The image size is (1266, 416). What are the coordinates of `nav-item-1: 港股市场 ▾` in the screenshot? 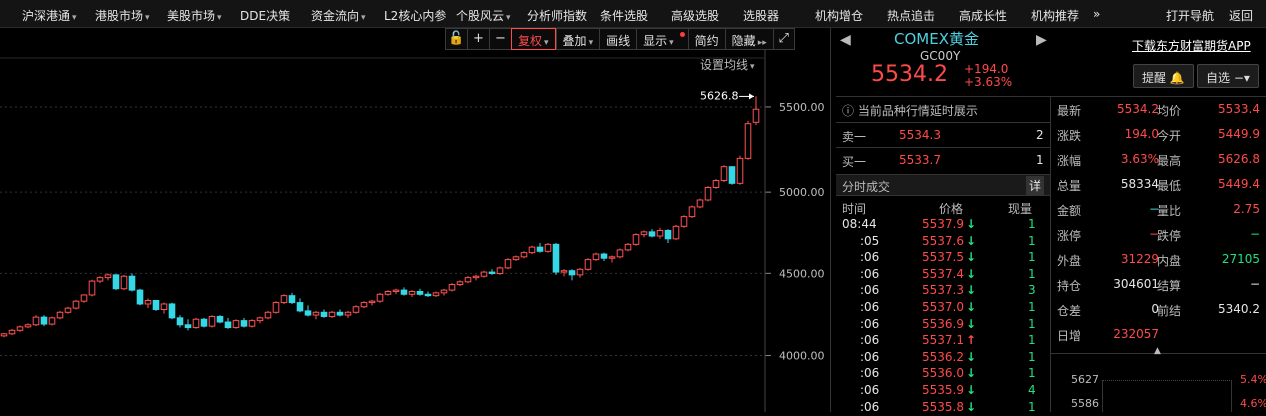 It's located at (122, 15).